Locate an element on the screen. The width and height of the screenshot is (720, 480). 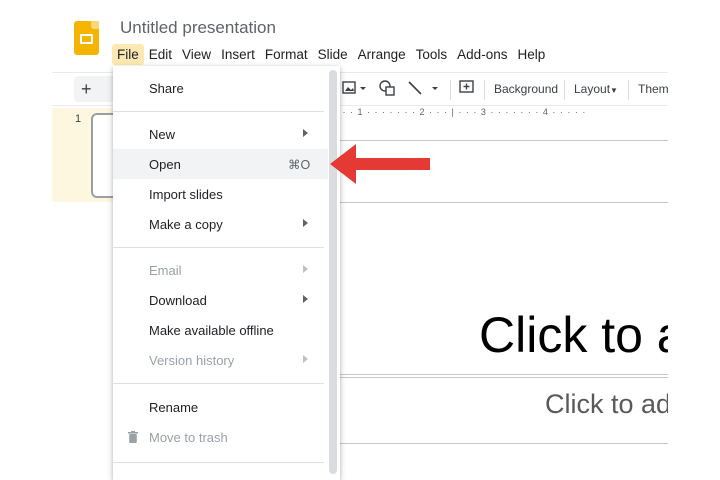
menu-item-import-slides: Import slides is located at coordinates (220, 194).